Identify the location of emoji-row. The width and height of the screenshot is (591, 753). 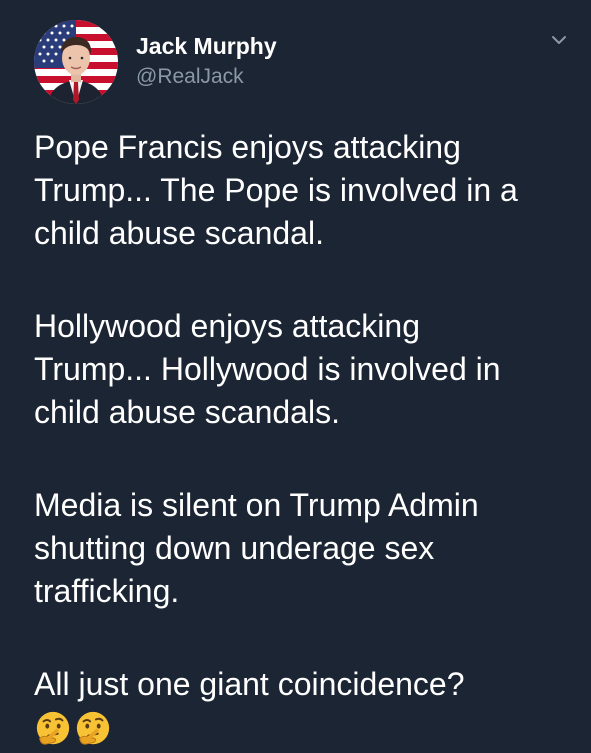
(304, 730).